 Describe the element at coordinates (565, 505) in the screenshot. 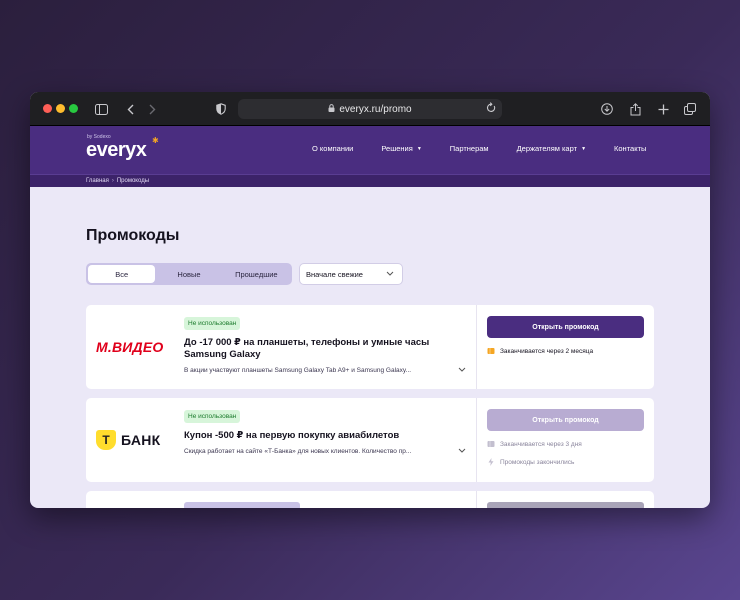

I see `open-promo-button` at that location.